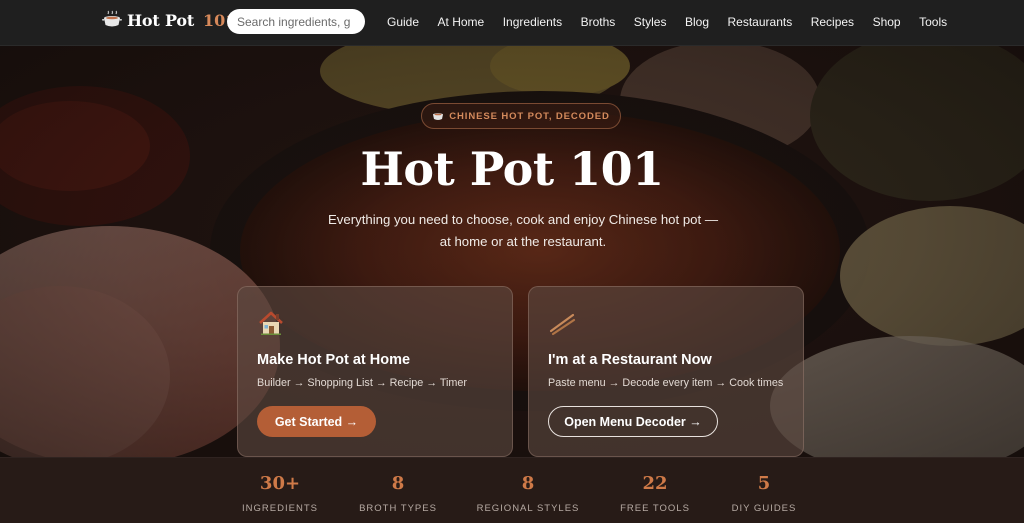  What do you see at coordinates (598, 22) in the screenshot?
I see `nav-broths: Broths` at bounding box center [598, 22].